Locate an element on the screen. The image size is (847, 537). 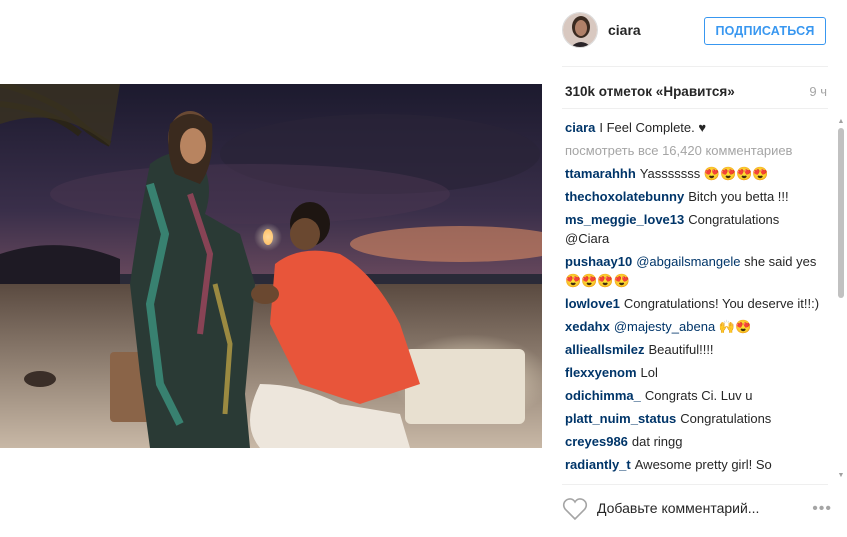
comment-author: lowlove1 is located at coordinates (592, 303).